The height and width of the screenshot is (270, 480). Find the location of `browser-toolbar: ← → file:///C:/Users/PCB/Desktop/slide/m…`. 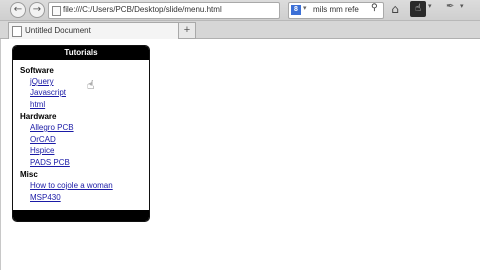

browser-toolbar: ← → file:///C:/Users/PCB/Desktop/slide/m… is located at coordinates (240, 10).